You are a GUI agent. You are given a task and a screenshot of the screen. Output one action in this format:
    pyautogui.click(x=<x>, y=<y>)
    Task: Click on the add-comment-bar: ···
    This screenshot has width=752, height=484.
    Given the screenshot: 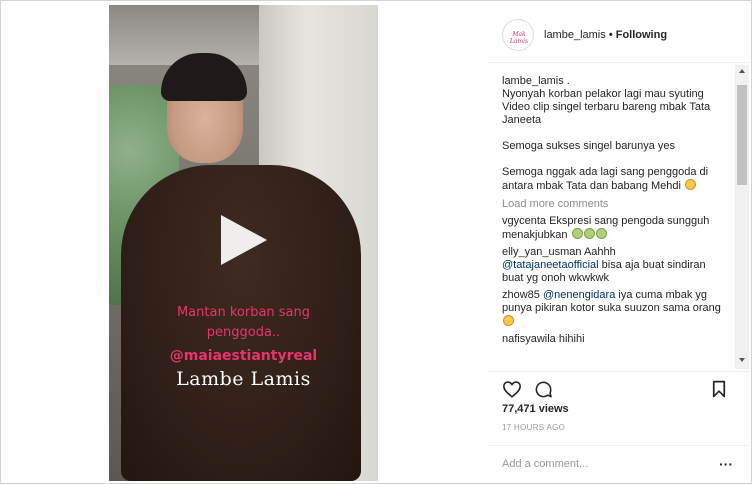 What is the action you would take?
    pyautogui.click(x=619, y=463)
    